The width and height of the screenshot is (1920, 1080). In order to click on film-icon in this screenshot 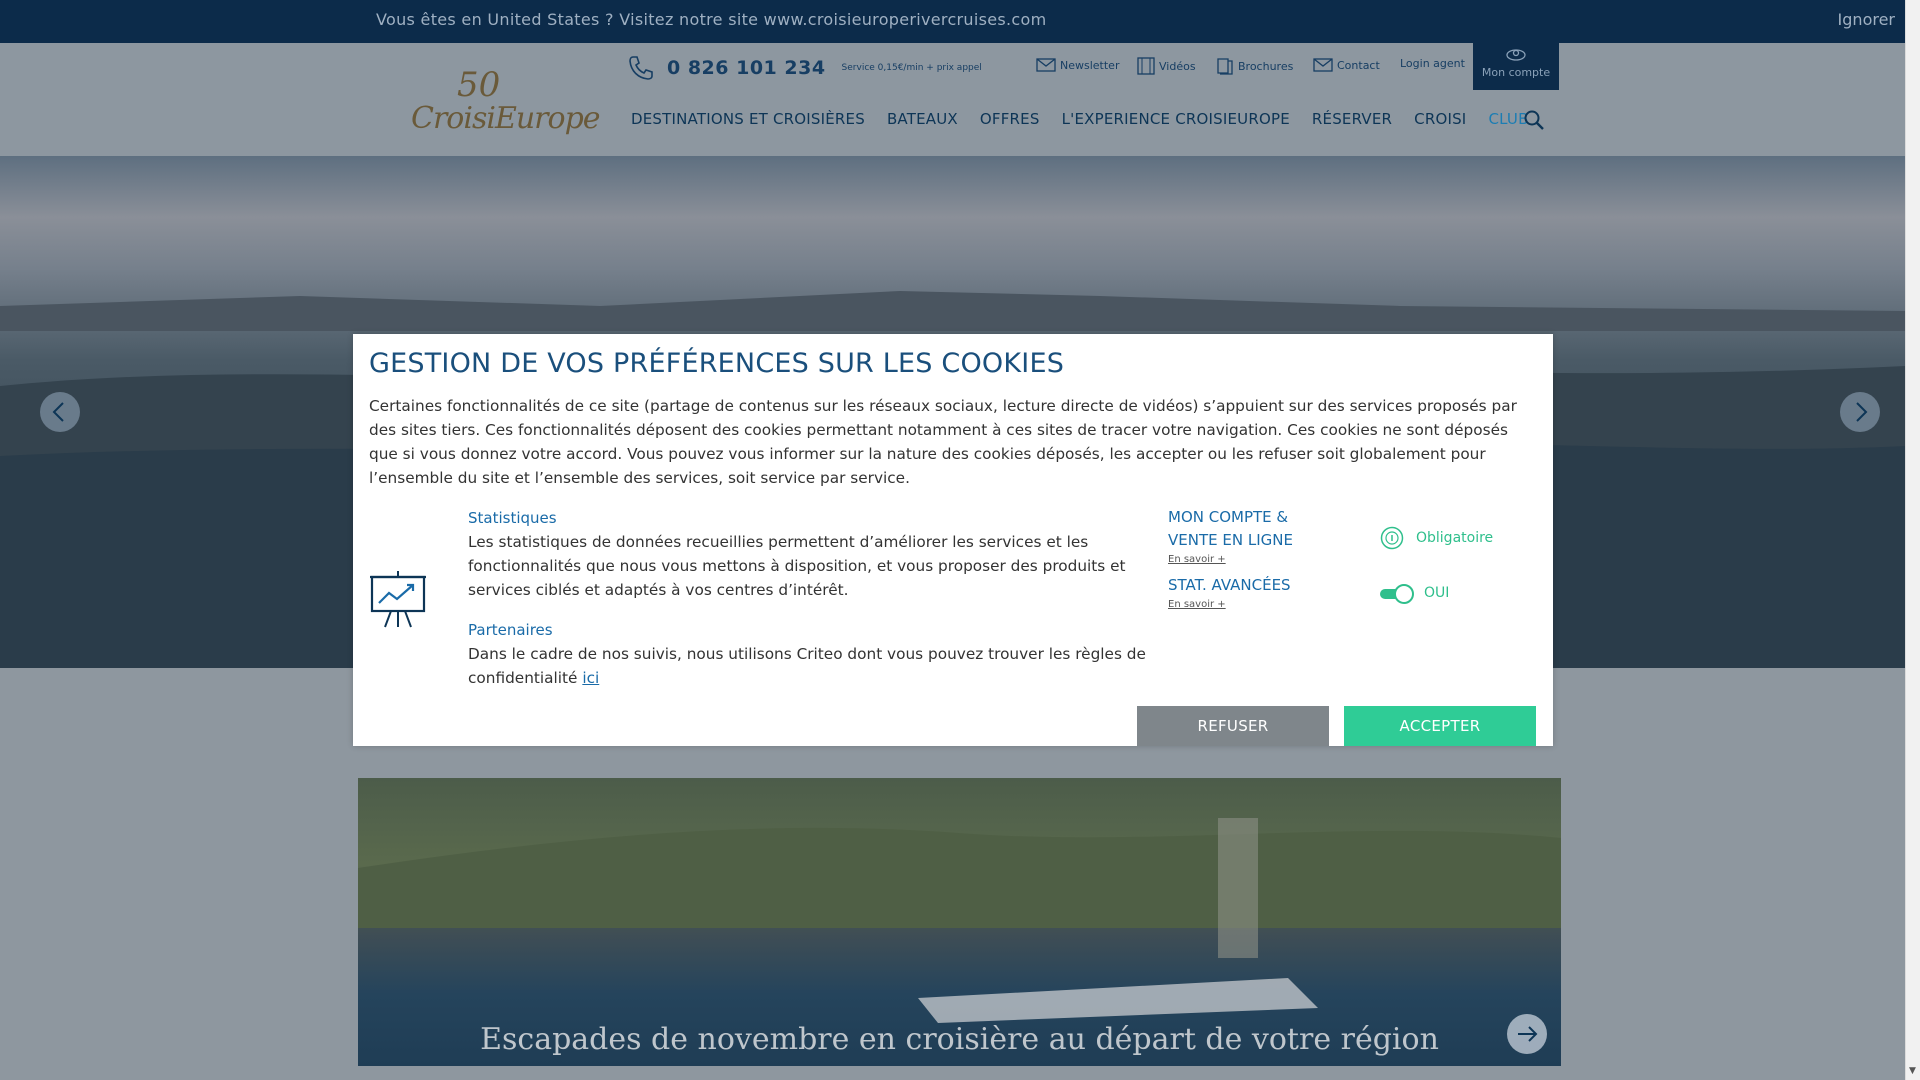, I will do `click(1146, 66)`.